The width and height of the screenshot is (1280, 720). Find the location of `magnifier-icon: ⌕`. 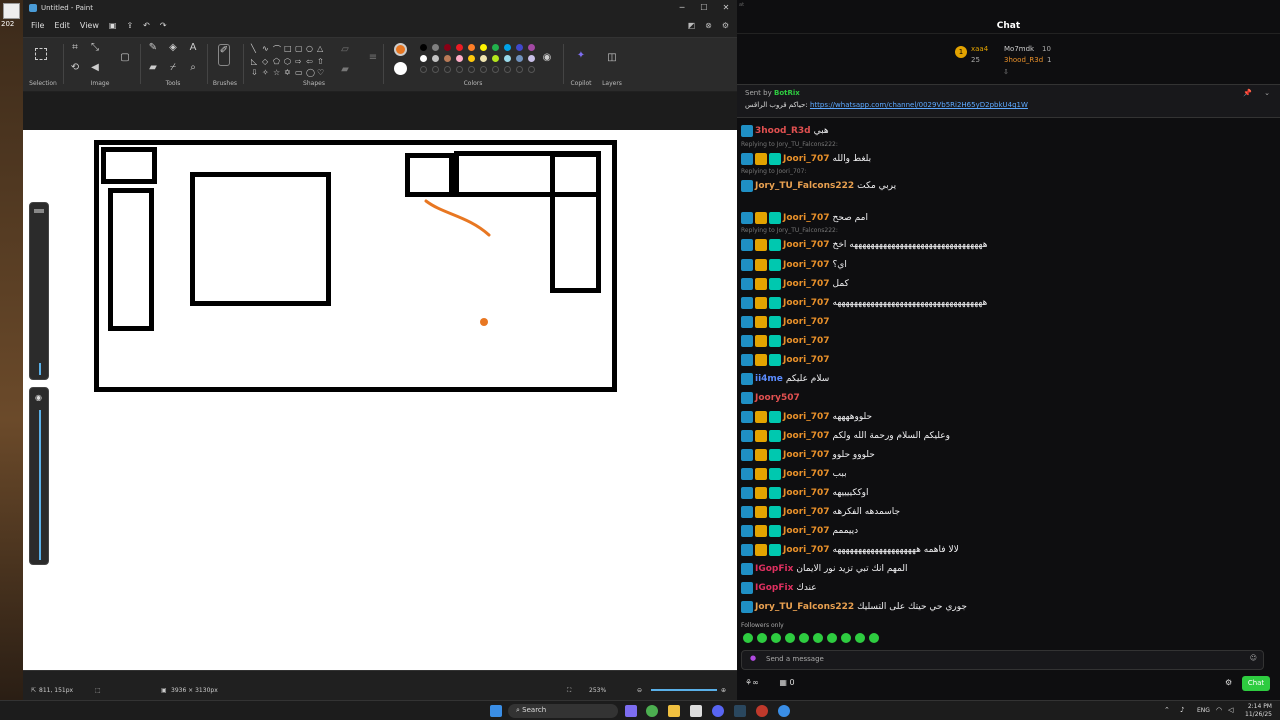

magnifier-icon: ⌕ is located at coordinates (193, 68).